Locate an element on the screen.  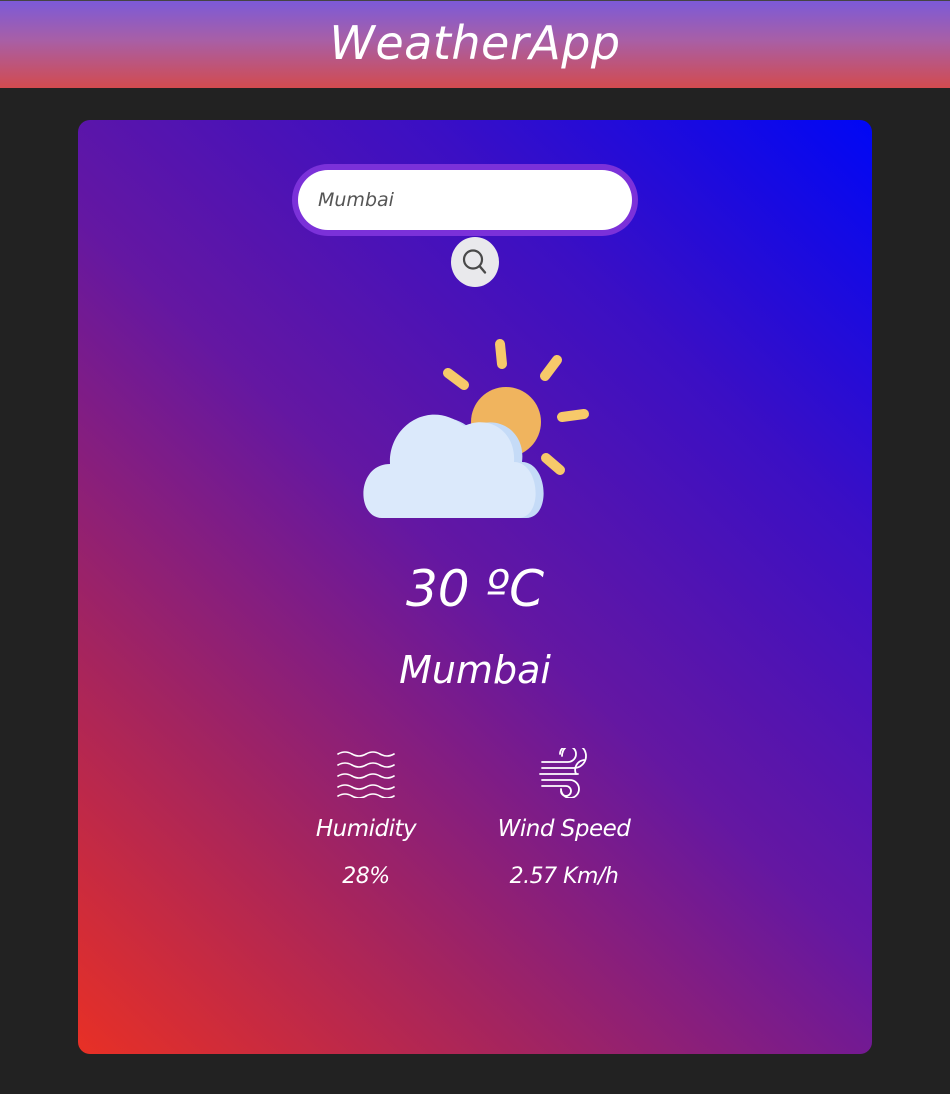
humidity-waves-icon is located at coordinates (366, 774).